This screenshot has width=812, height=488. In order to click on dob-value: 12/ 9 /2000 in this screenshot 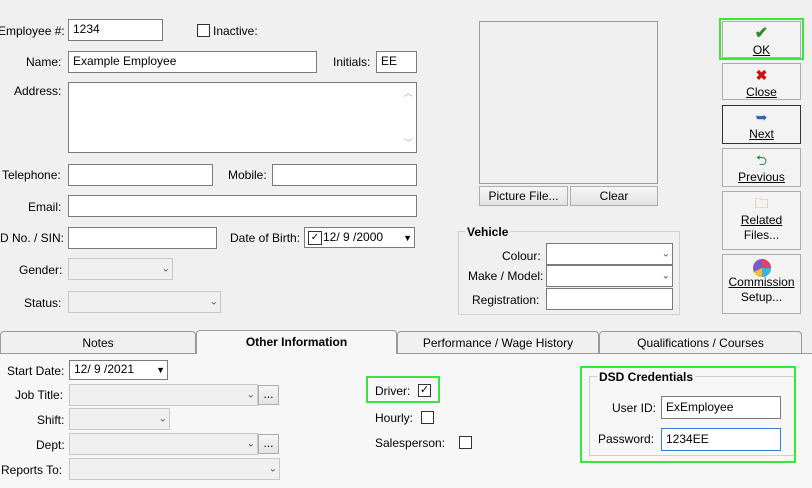, I will do `click(353, 237)`.